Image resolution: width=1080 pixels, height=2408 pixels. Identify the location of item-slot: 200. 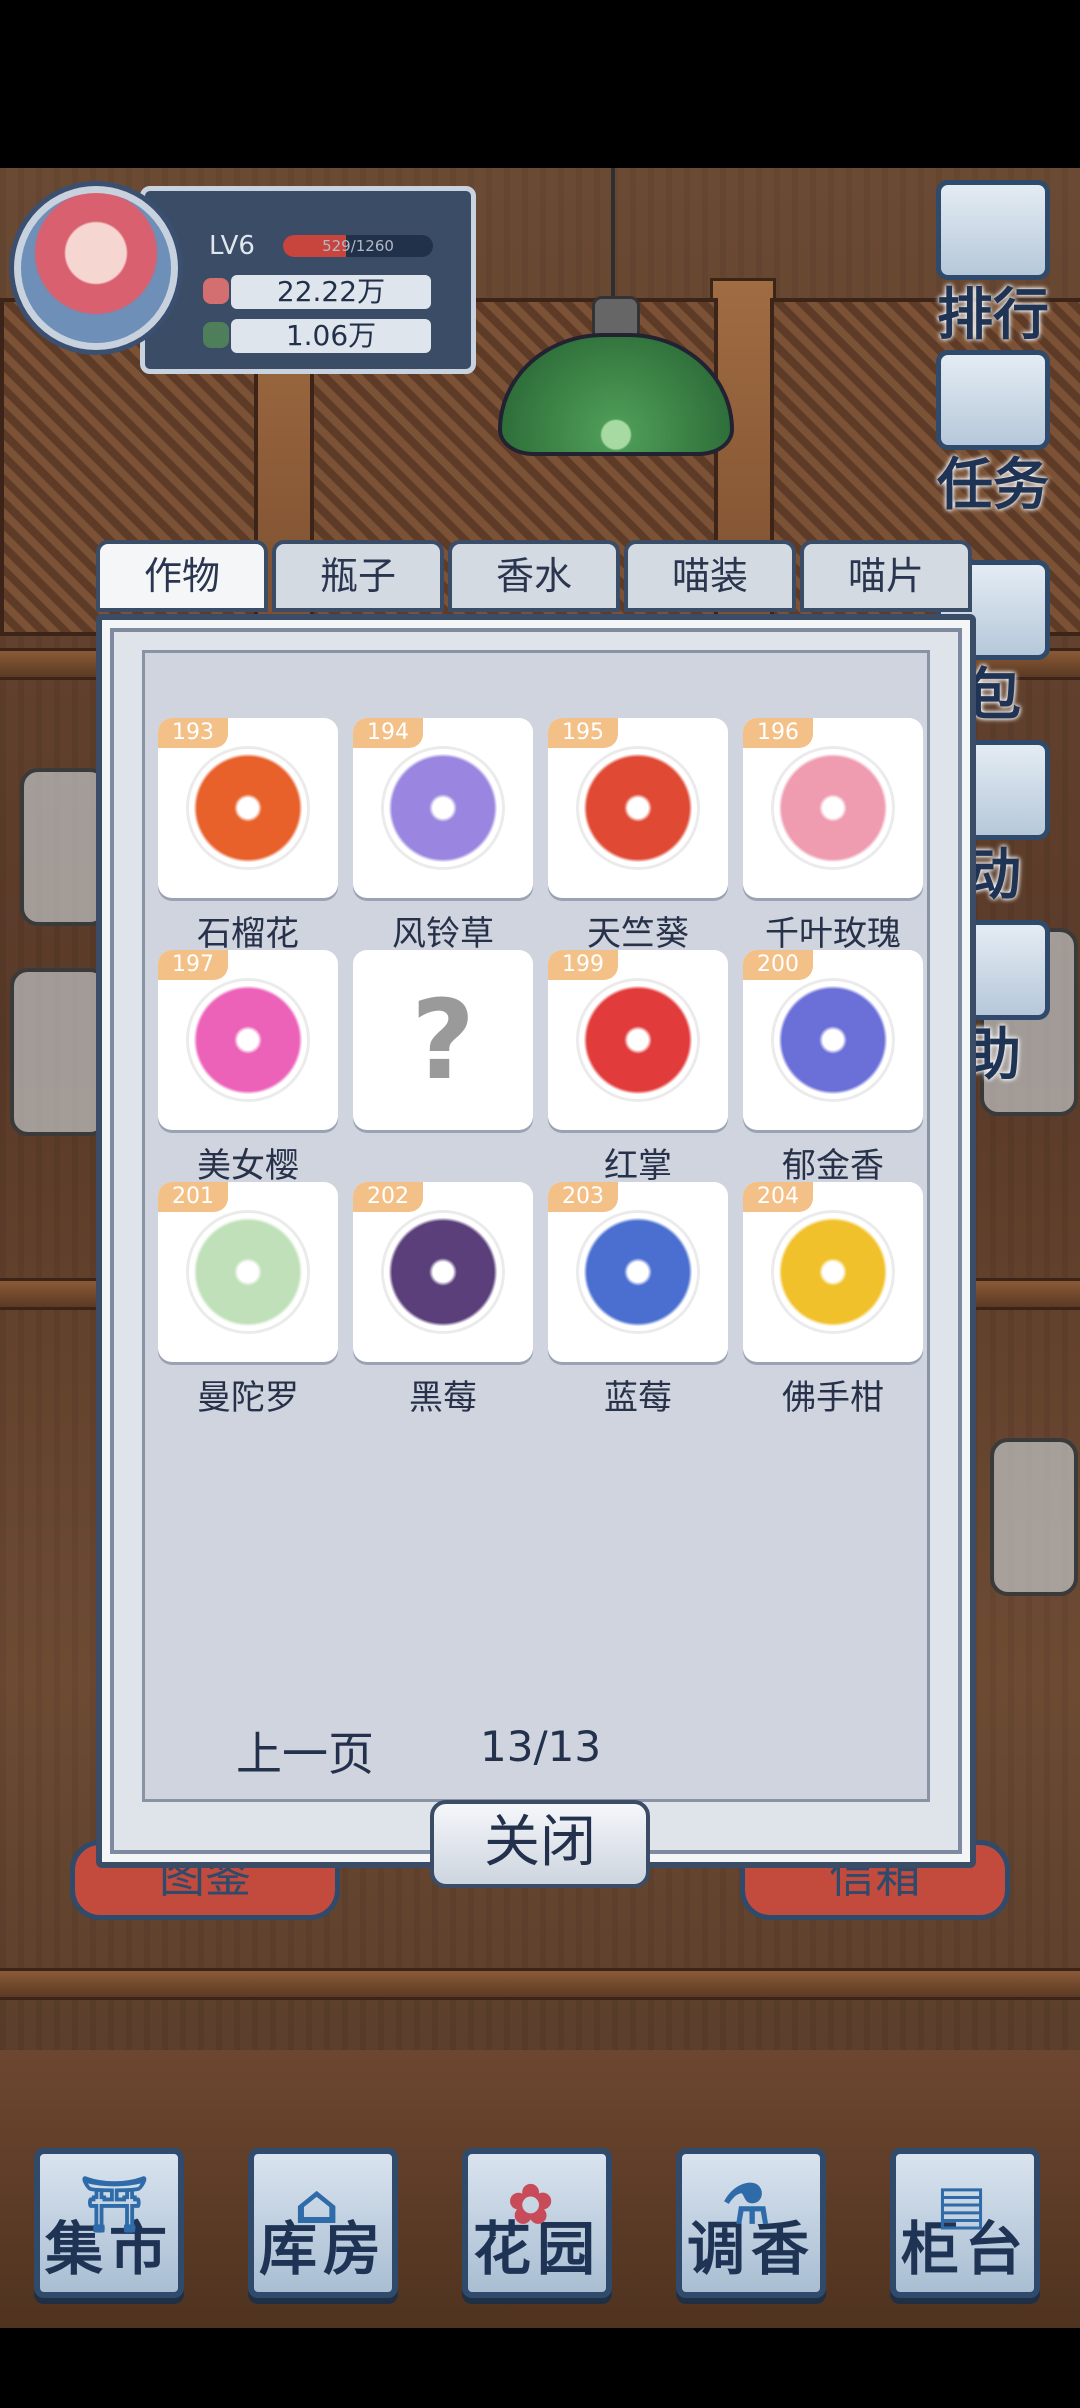
(833, 1040).